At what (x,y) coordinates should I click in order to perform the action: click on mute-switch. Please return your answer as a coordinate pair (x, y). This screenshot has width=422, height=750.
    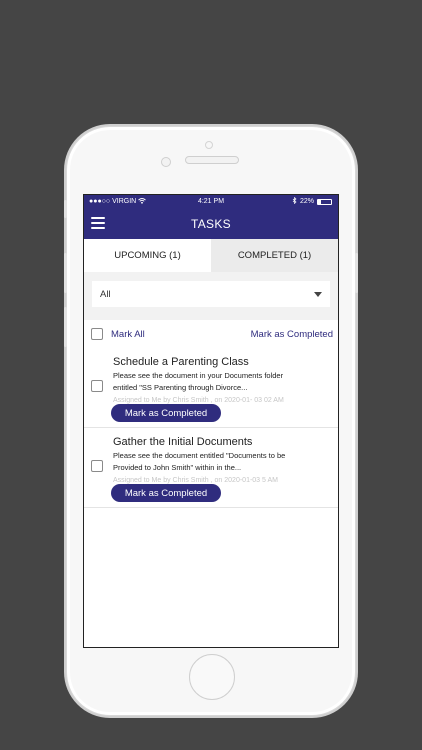
    Looking at the image, I should click on (65, 209).